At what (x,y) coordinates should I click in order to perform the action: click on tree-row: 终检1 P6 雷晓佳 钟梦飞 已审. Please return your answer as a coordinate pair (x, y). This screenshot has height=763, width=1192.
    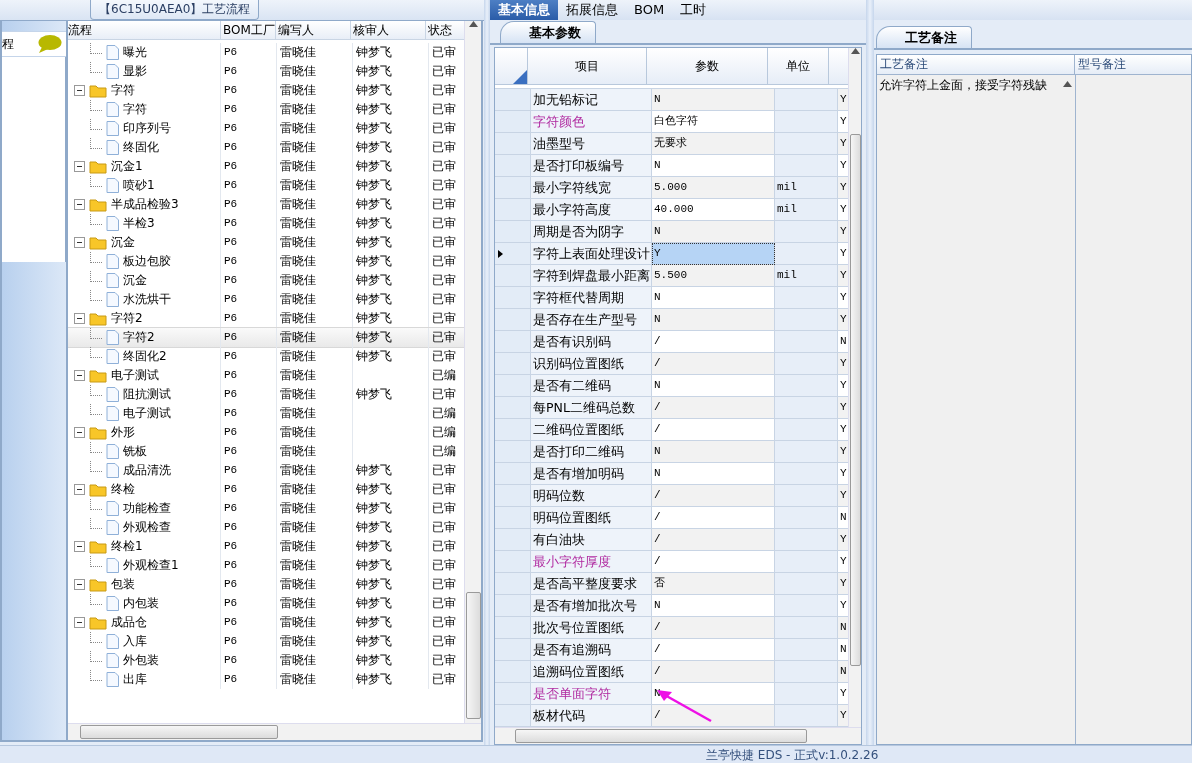
    Looking at the image, I should click on (266, 546).